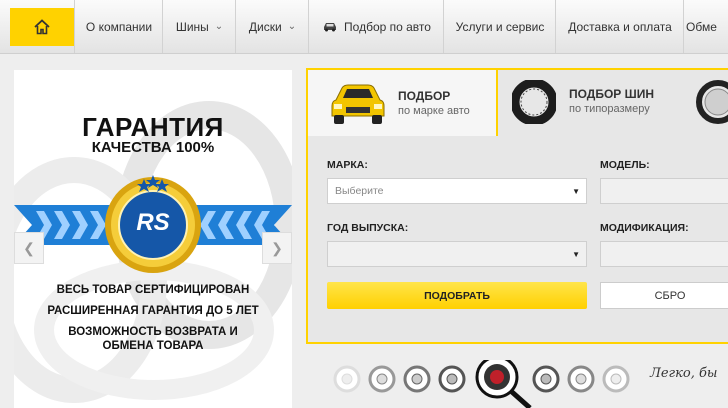 The width and height of the screenshot is (728, 408). I want to click on chevron-left-icon: ❮, so click(29, 247).